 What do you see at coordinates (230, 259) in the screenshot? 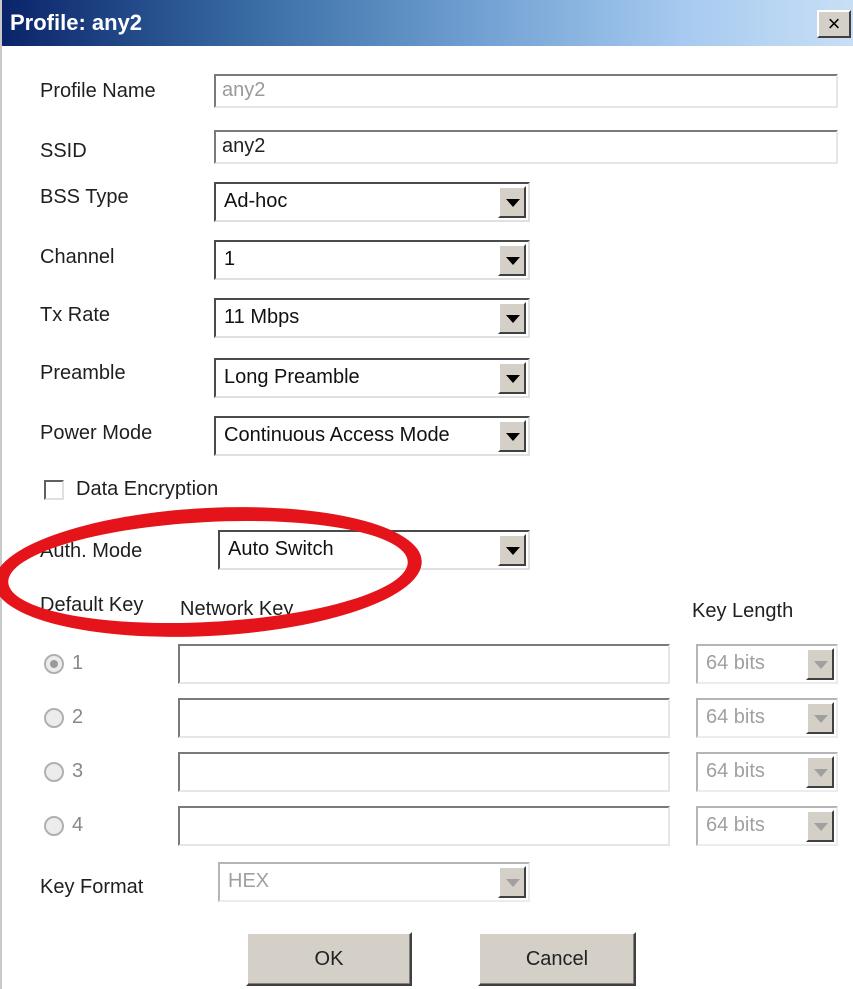
I see `channel-value: 1` at bounding box center [230, 259].